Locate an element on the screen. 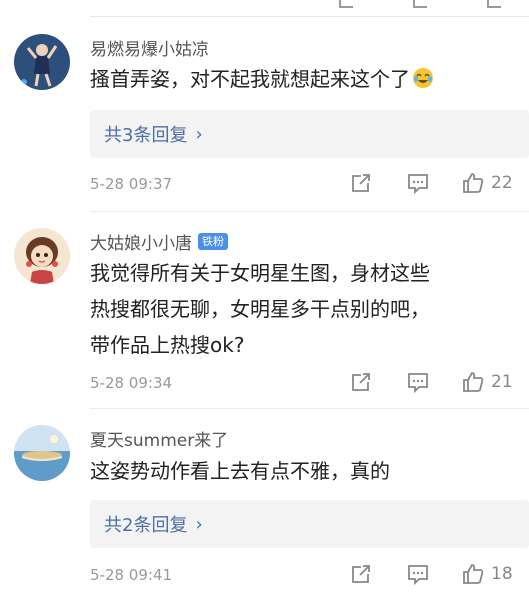  like-icon-partial is located at coordinates (494, 4).